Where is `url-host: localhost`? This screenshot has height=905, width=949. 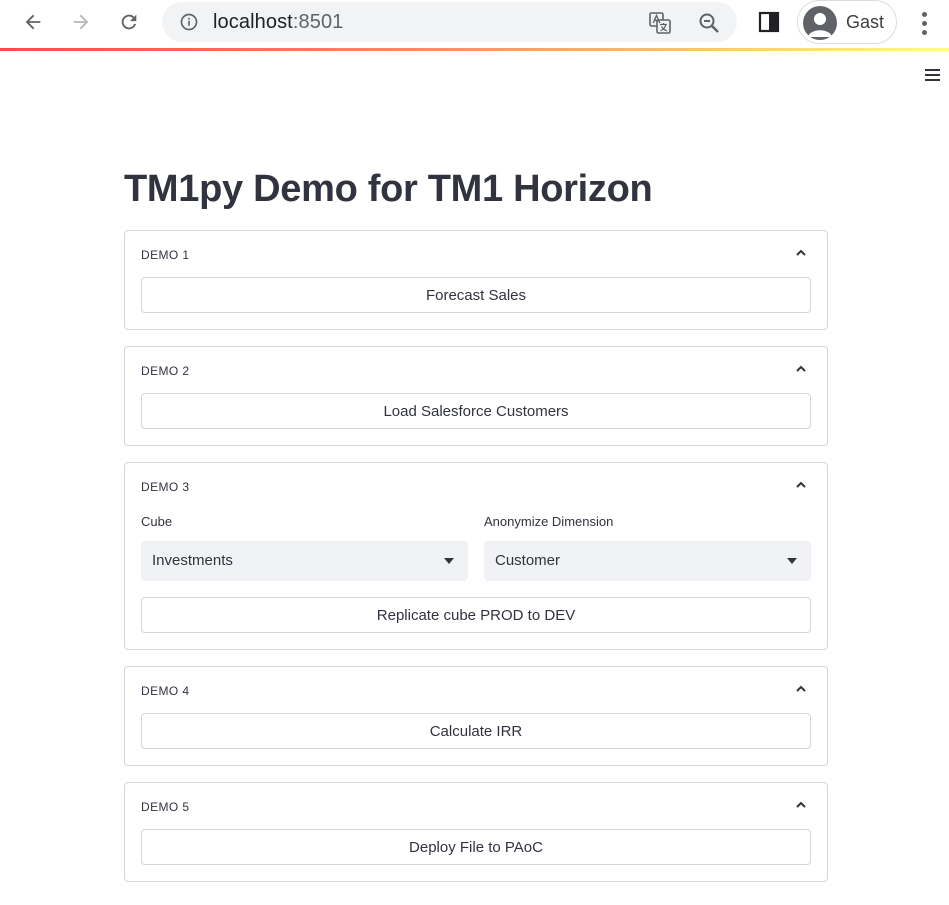
url-host: localhost is located at coordinates (253, 22).